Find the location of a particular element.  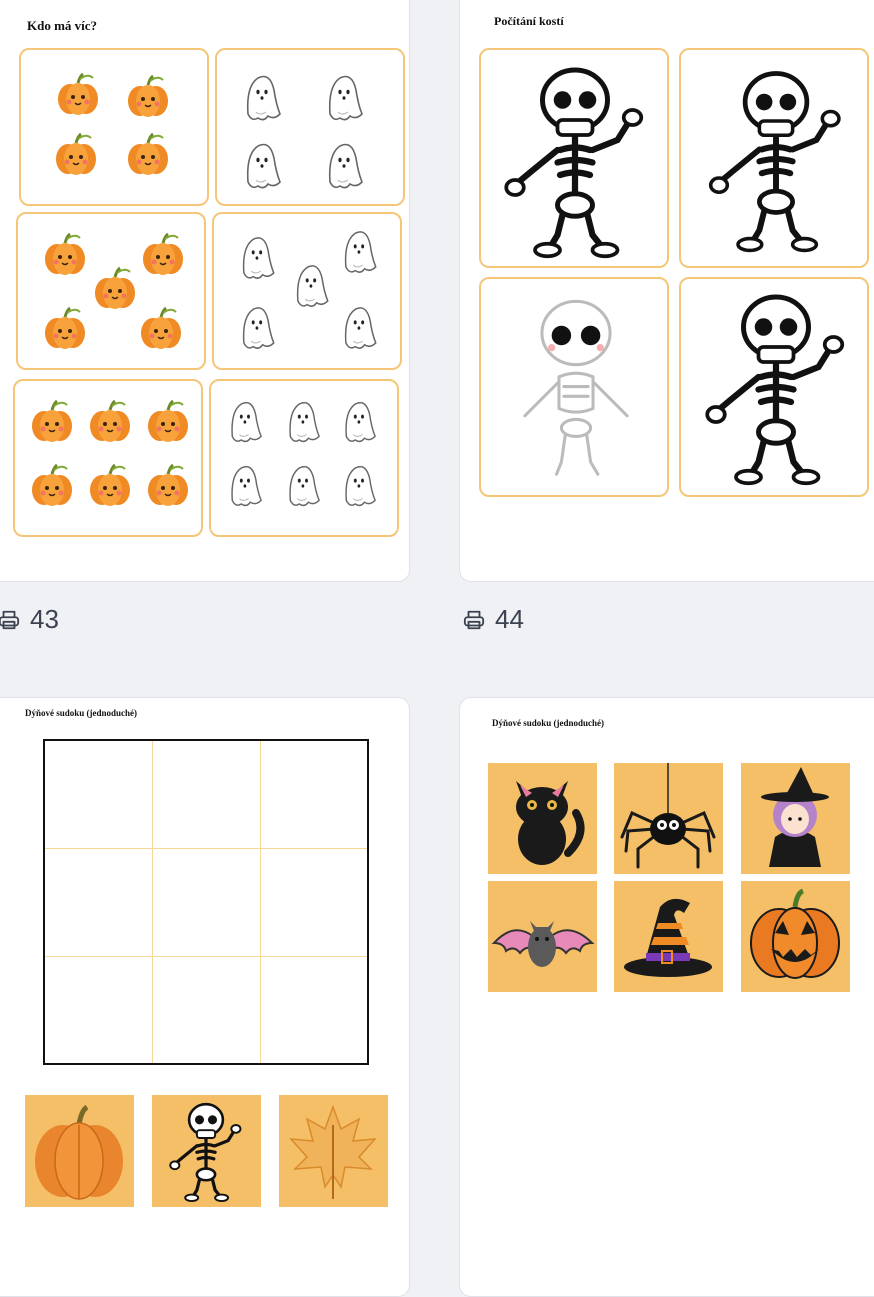

picture-spider is located at coordinates (668, 818).